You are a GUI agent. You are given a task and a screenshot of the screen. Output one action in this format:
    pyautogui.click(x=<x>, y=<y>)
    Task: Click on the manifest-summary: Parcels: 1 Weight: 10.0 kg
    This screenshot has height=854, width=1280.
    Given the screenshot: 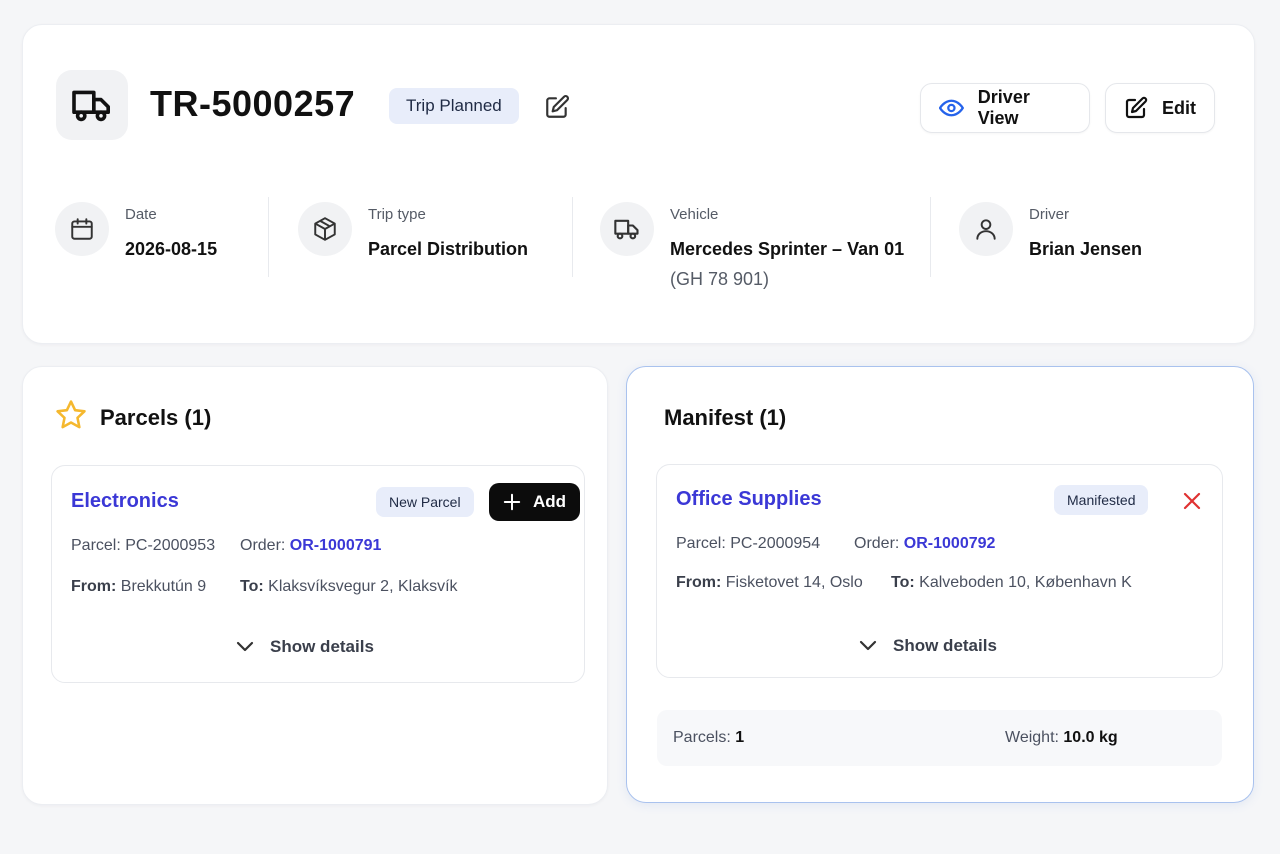 What is the action you would take?
    pyautogui.click(x=939, y=738)
    